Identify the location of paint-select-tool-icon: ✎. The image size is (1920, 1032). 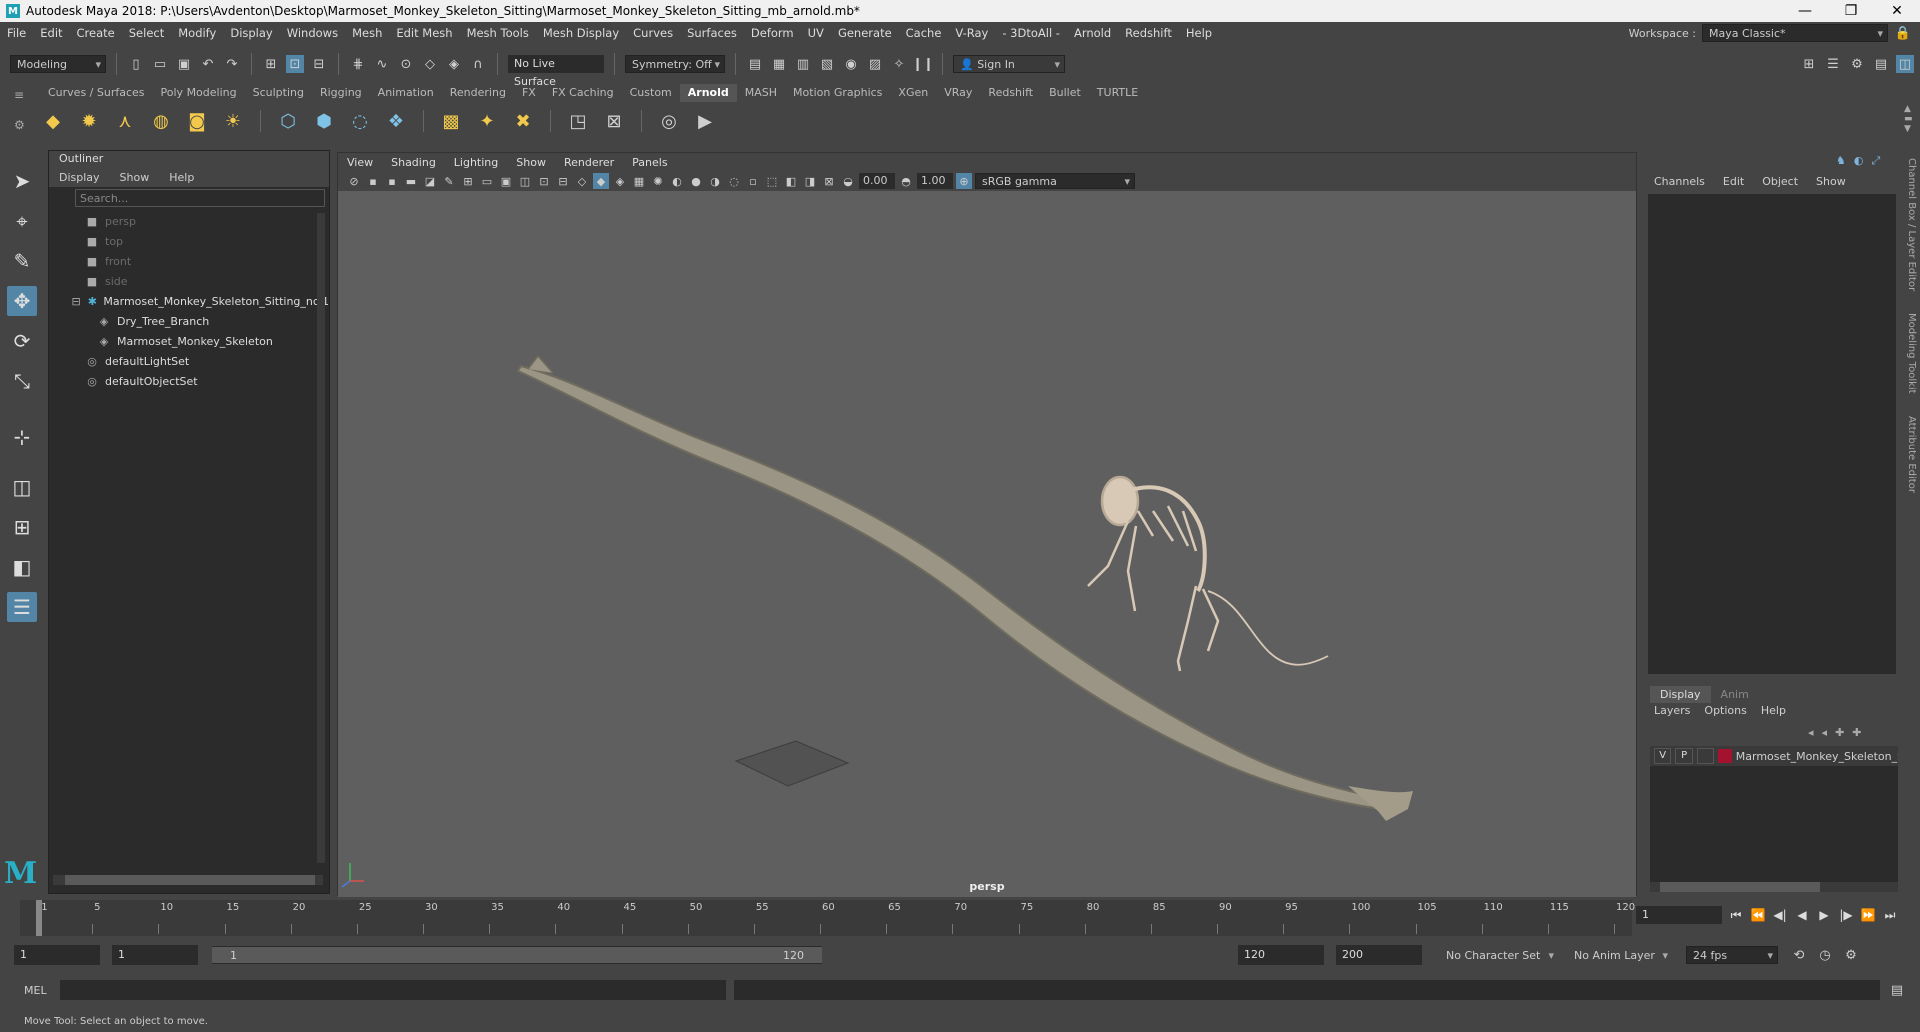
(22, 261).